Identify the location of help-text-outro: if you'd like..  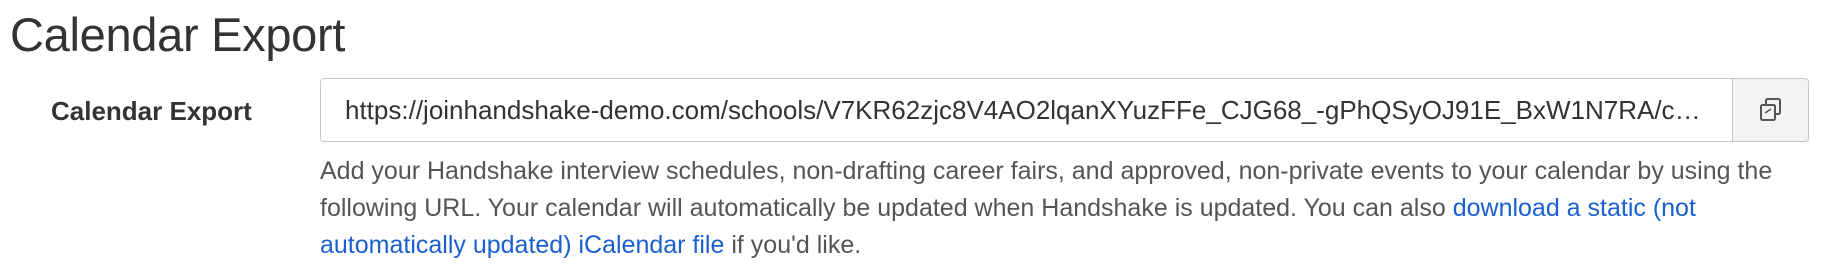
(793, 245).